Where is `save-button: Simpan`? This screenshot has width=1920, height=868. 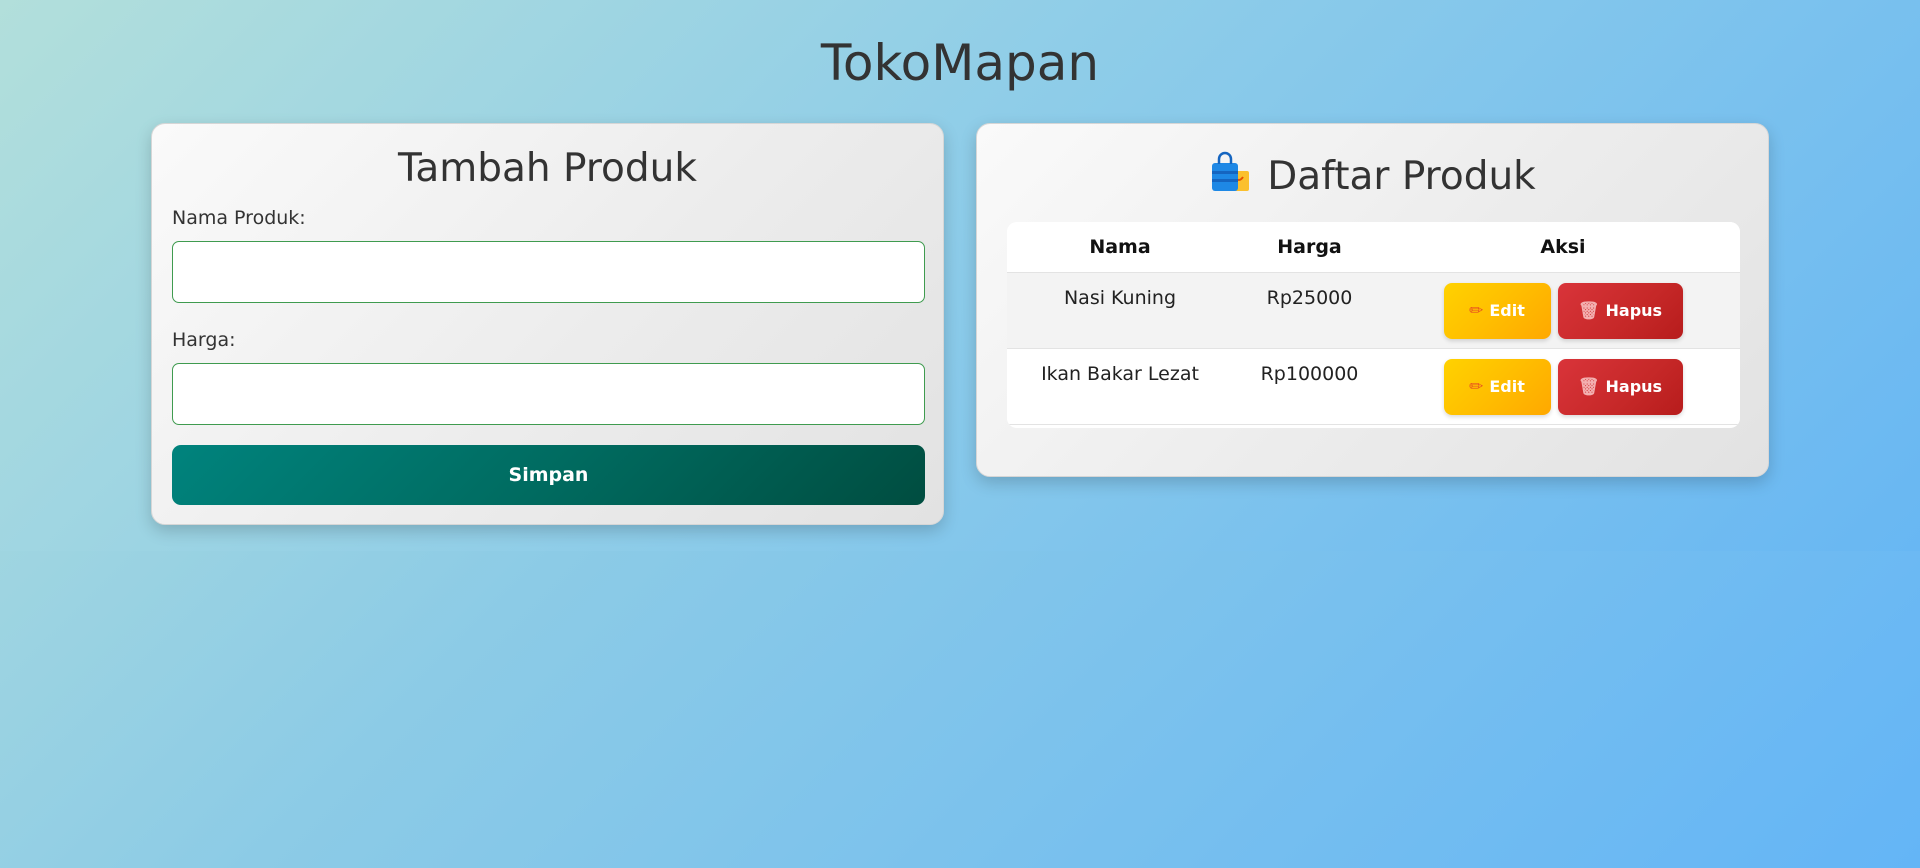 save-button: Simpan is located at coordinates (548, 475).